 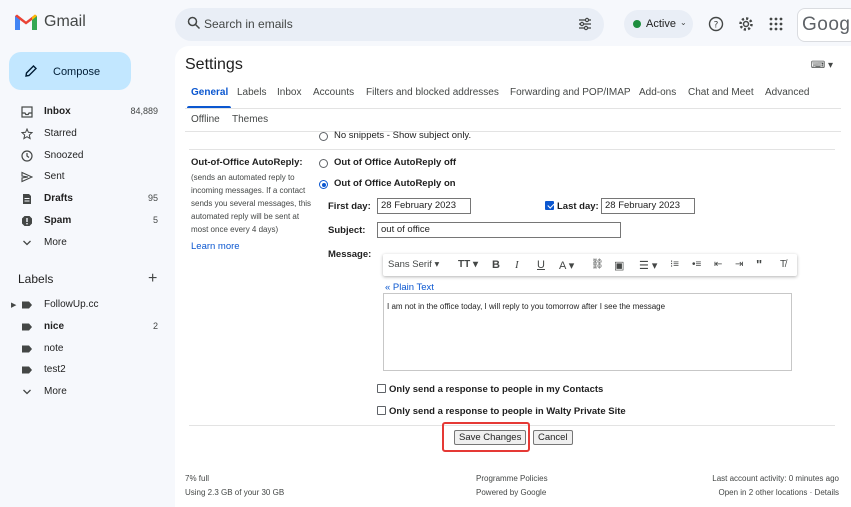 I want to click on chevron-down-icon, so click(x=27, y=243).